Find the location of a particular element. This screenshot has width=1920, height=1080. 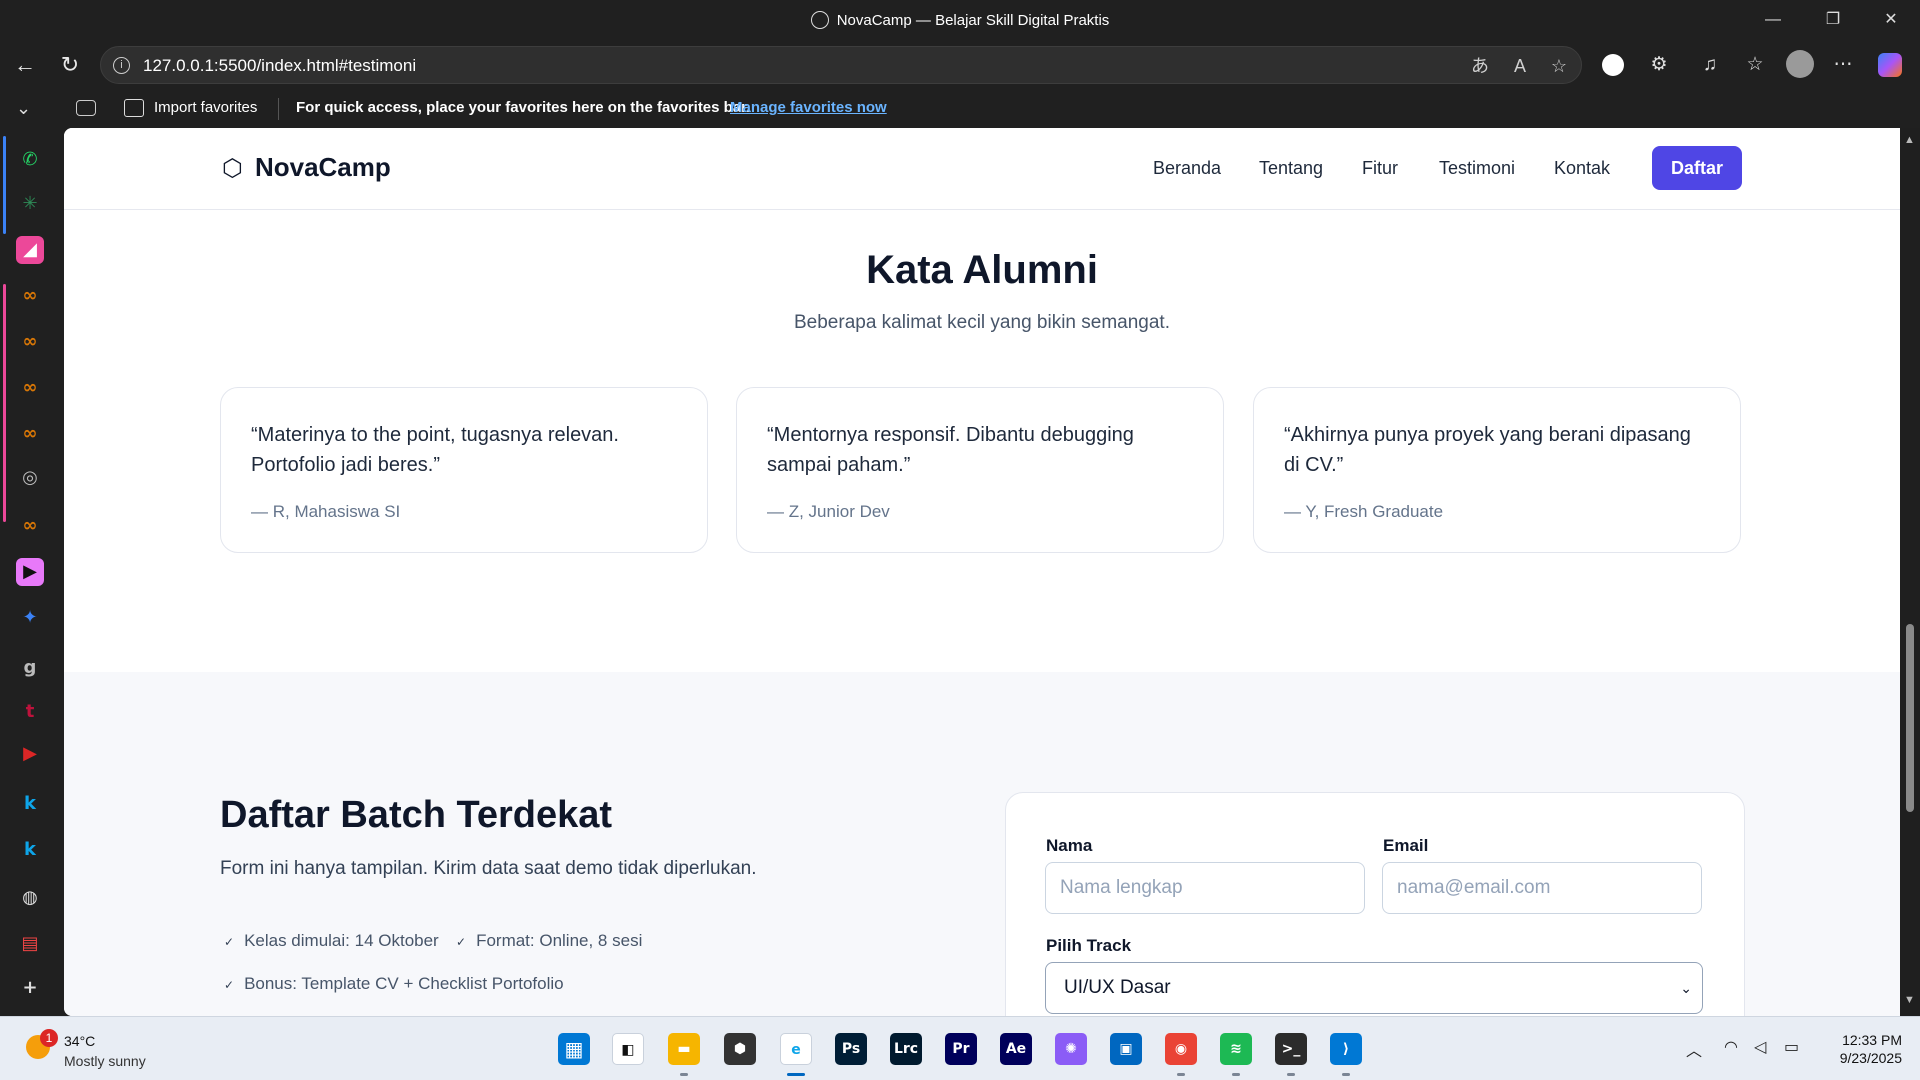

notification-badge: 1 is located at coordinates (49, 1038).